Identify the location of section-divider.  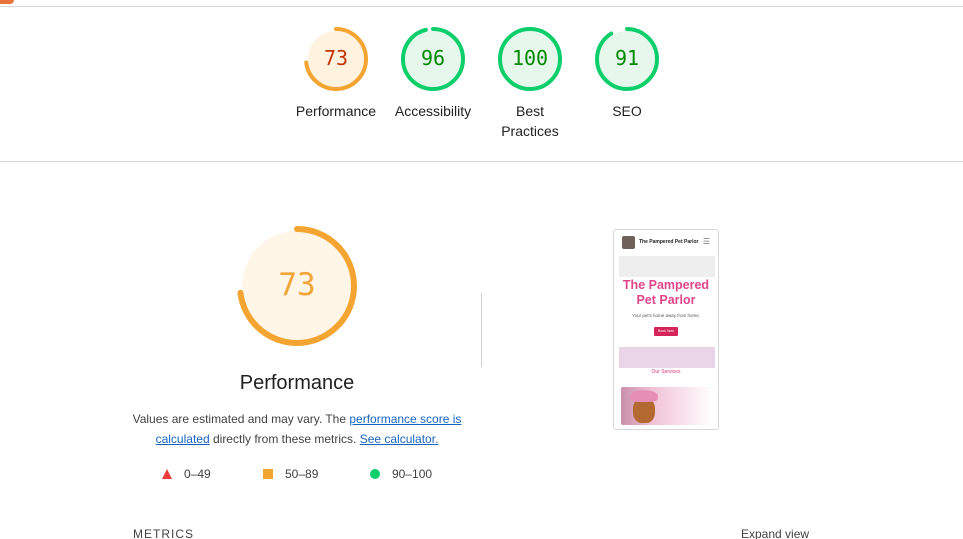
(481, 161).